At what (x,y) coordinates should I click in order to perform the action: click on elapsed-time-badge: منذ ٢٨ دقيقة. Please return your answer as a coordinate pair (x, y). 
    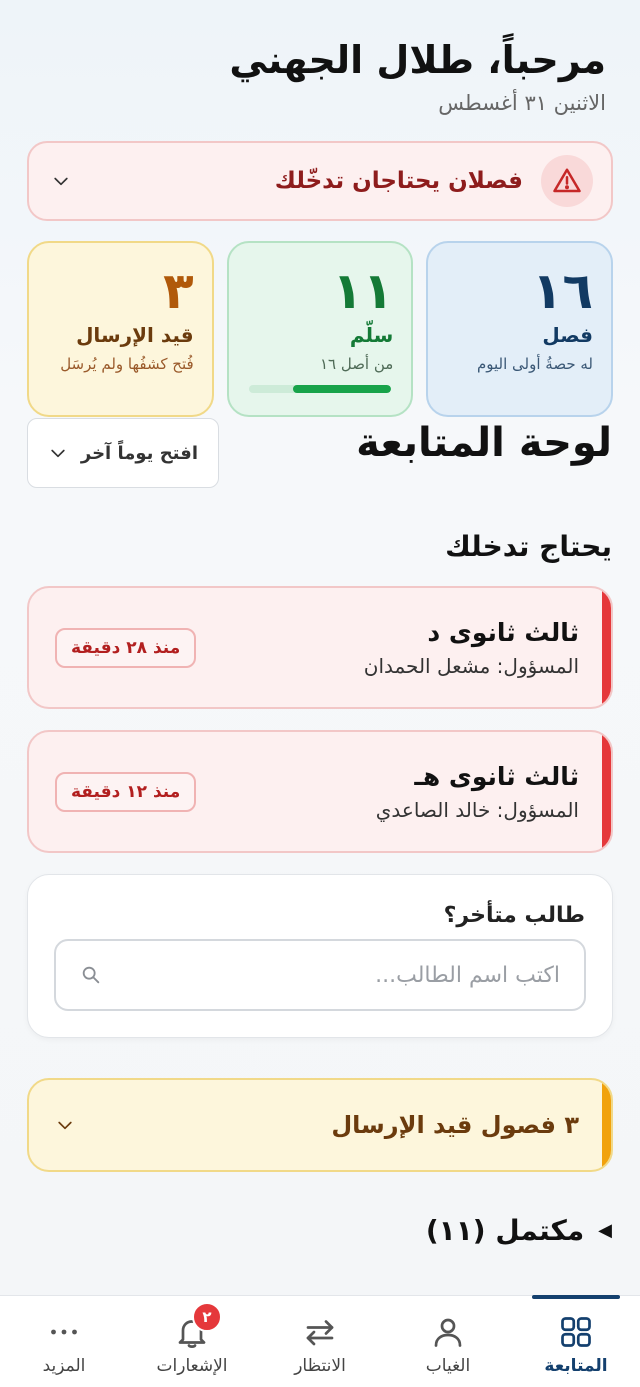
    Looking at the image, I should click on (126, 648).